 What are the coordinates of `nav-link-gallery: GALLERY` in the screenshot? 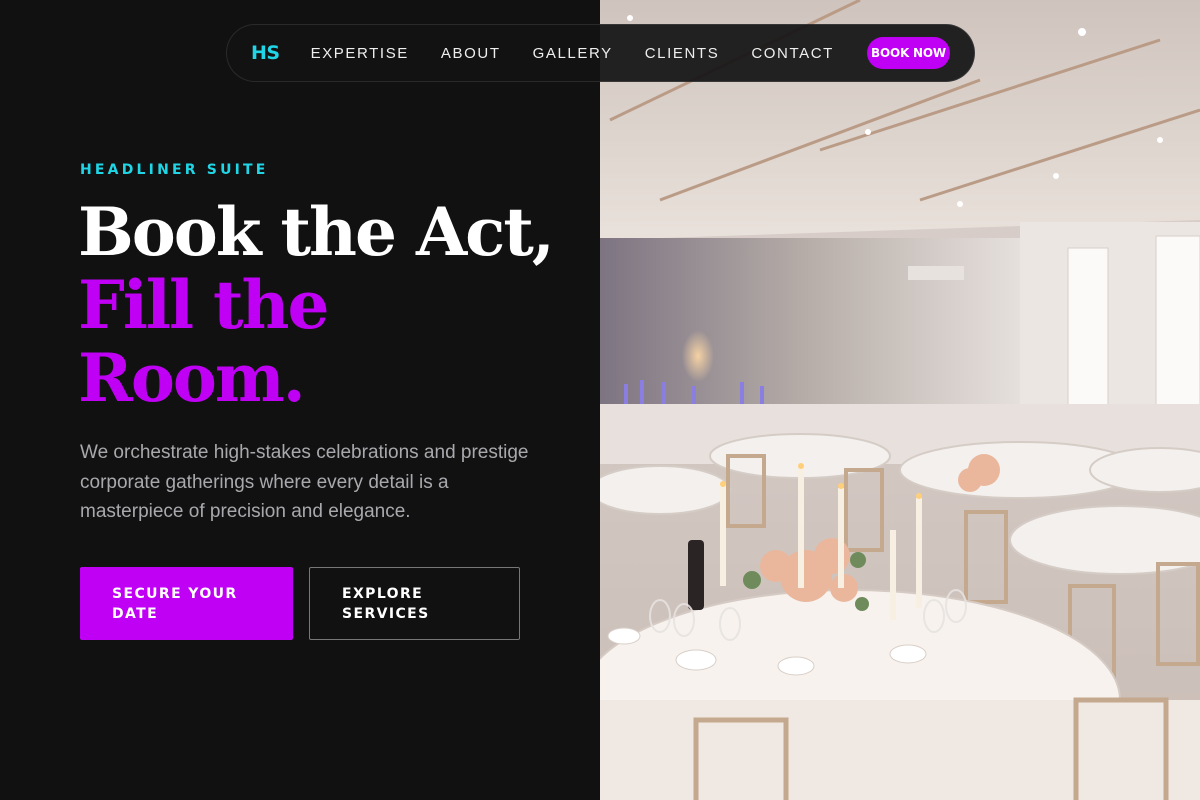 It's located at (573, 53).